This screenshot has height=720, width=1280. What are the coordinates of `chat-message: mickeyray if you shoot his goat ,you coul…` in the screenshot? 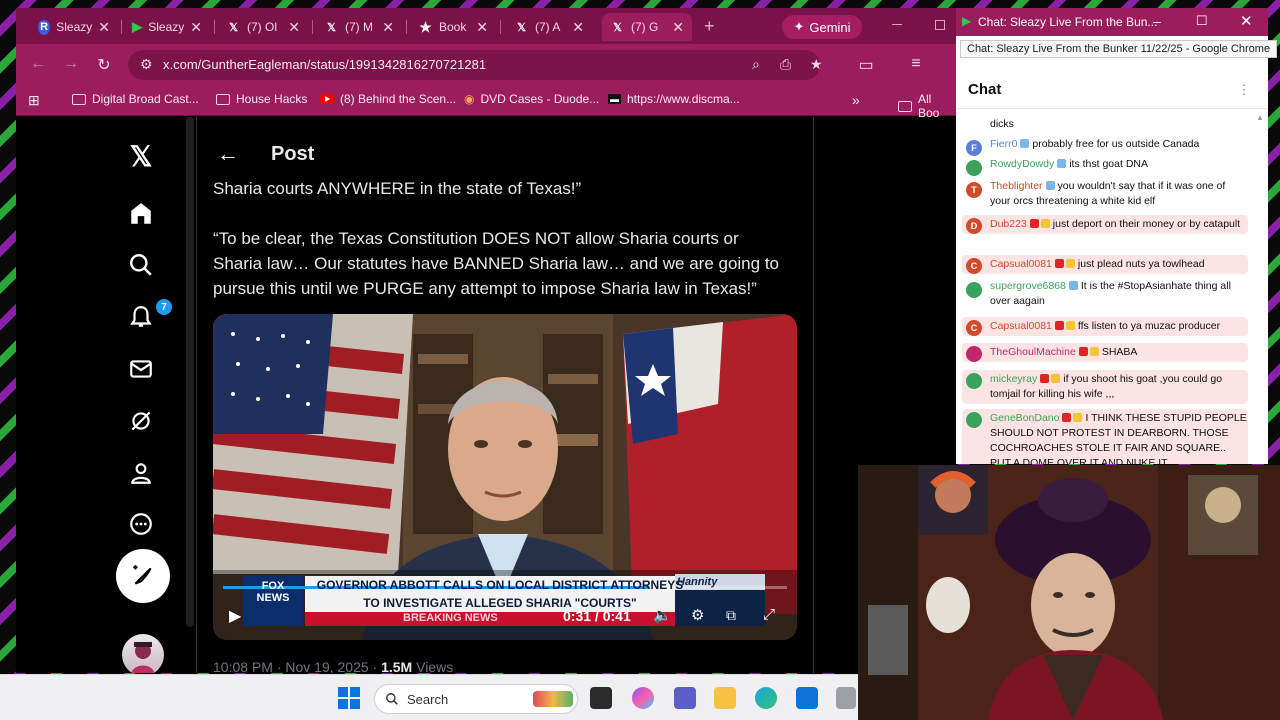 It's located at (1105, 387).